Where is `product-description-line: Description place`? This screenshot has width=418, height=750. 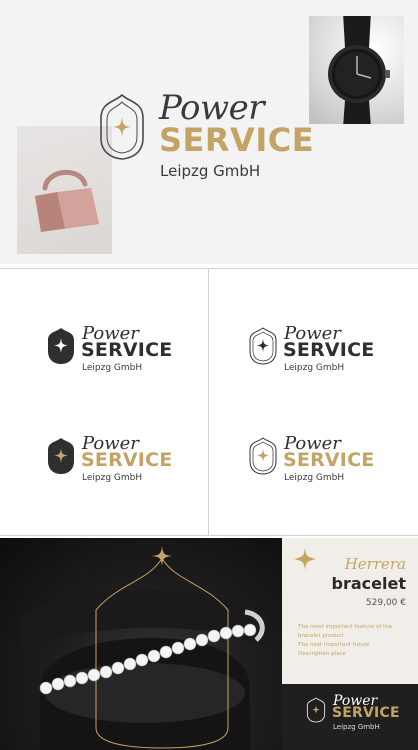
product-description-line: Description place is located at coordinates (322, 654).